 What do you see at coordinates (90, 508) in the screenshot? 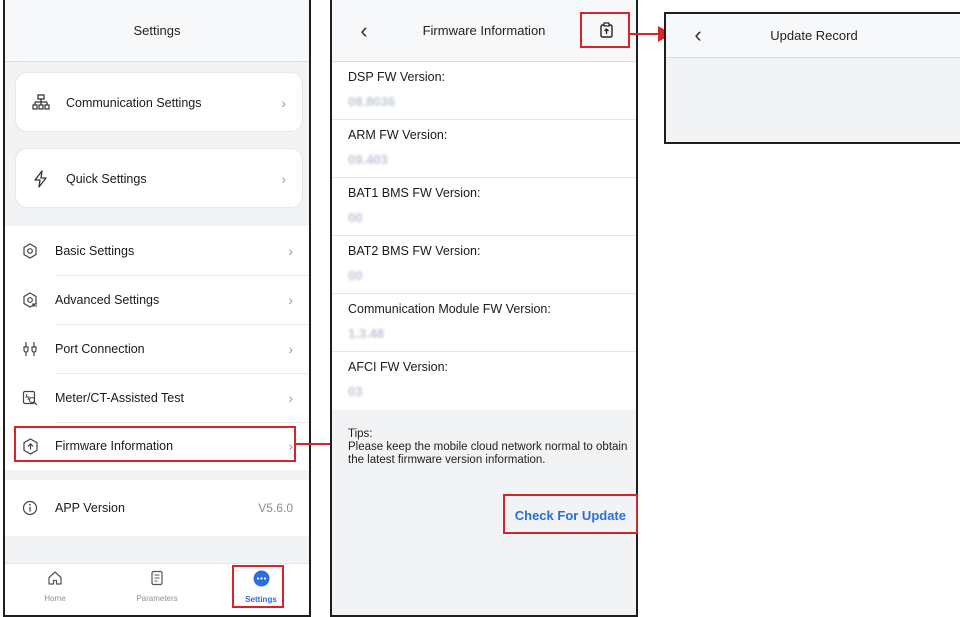
I see `app-version-label: APP Version` at bounding box center [90, 508].